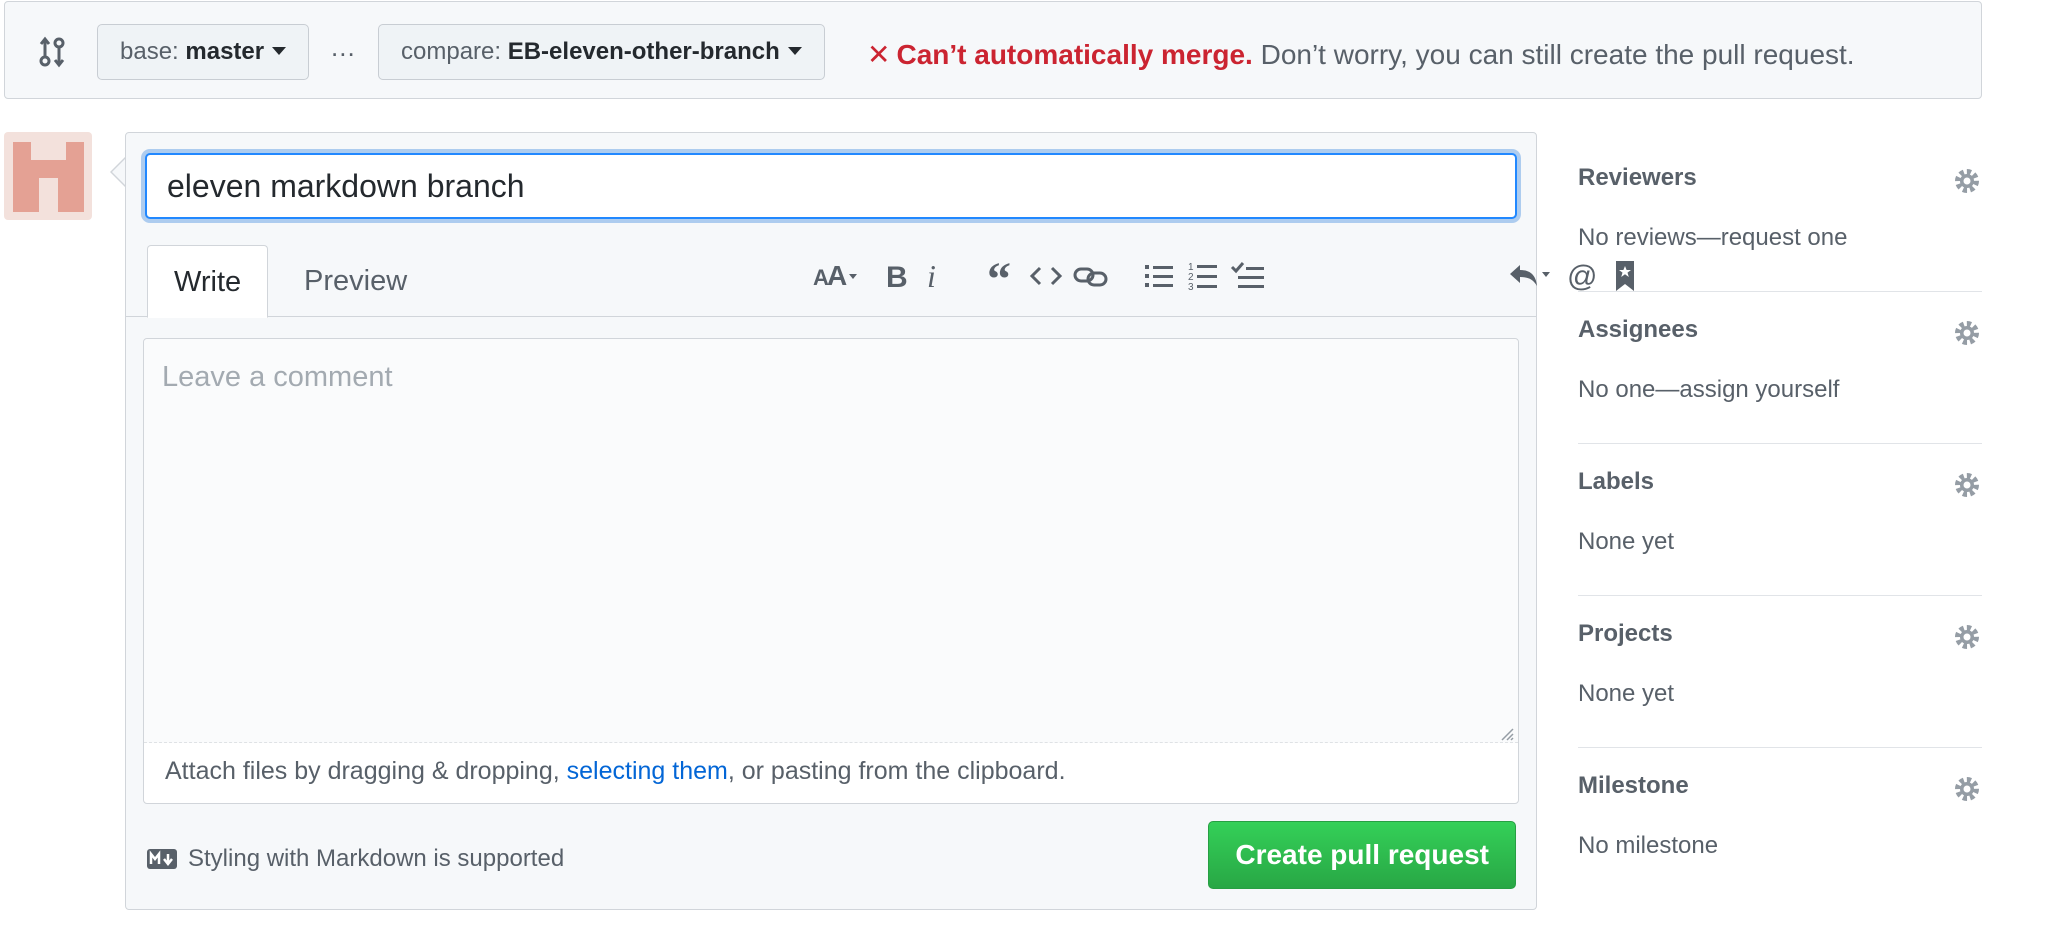 The image size is (2070, 946). What do you see at coordinates (831, 186) in the screenshot?
I see `title-input` at bounding box center [831, 186].